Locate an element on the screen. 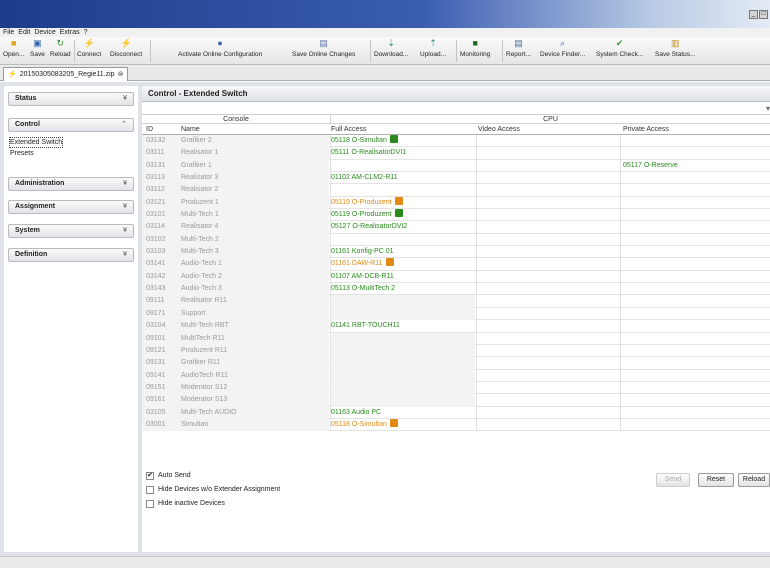 The height and width of the screenshot is (568, 770). filter-bar: ▾ is located at coordinates (456, 109).